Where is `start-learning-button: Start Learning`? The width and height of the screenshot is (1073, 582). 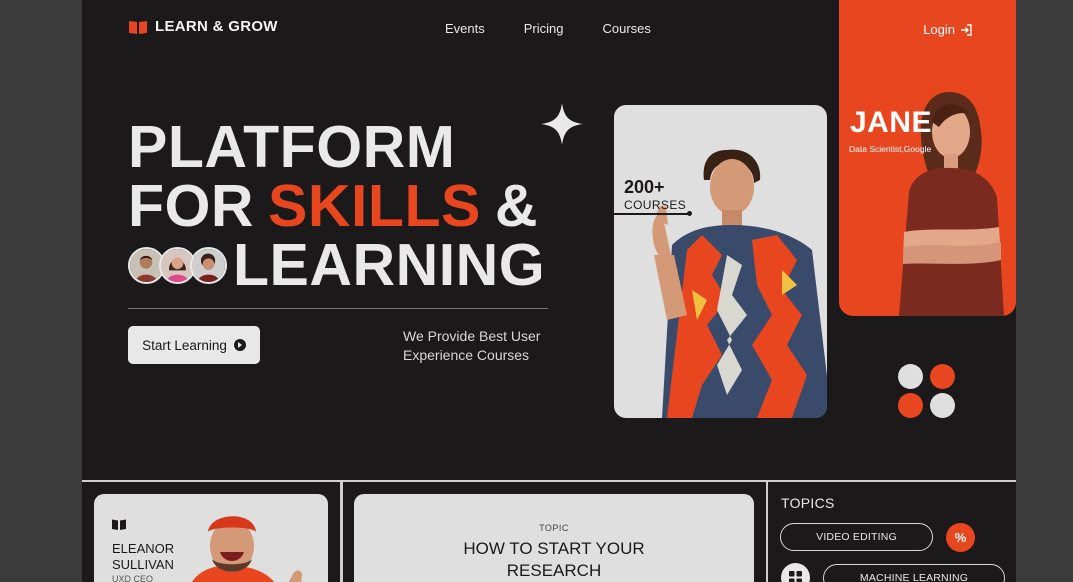
start-learning-button: Start Learning is located at coordinates (194, 345).